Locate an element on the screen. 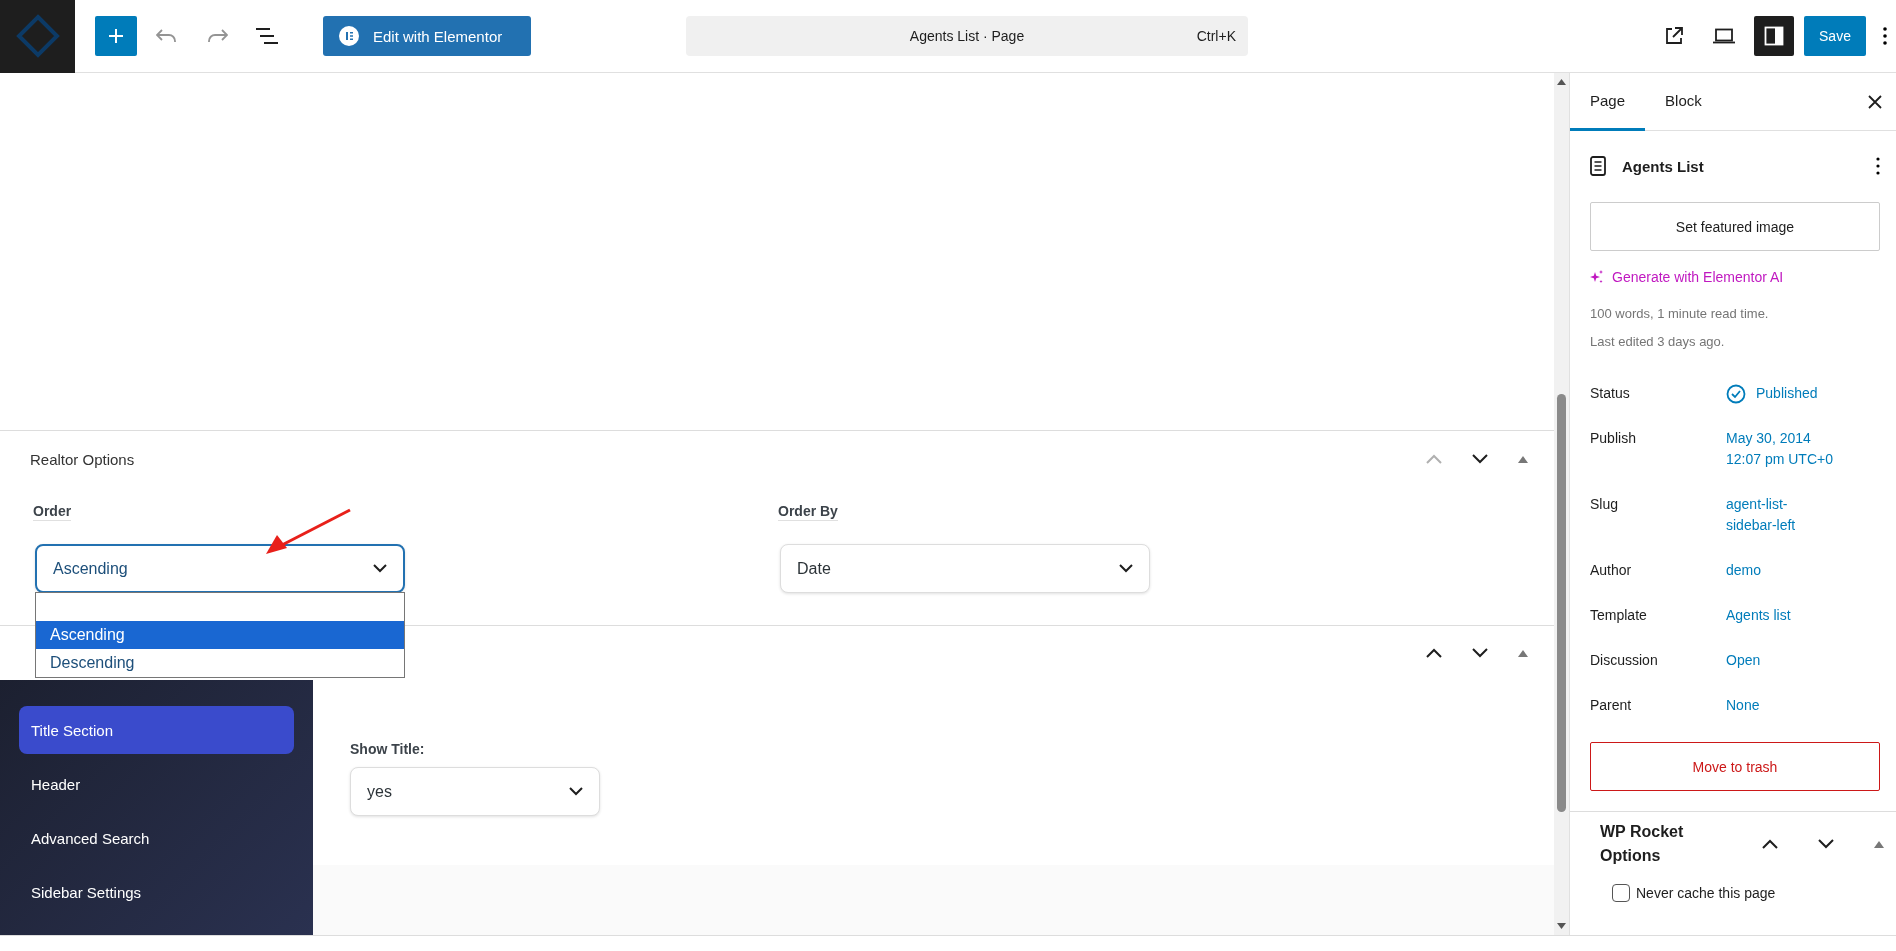  sidebar-toggle-icon is located at coordinates (1774, 36).